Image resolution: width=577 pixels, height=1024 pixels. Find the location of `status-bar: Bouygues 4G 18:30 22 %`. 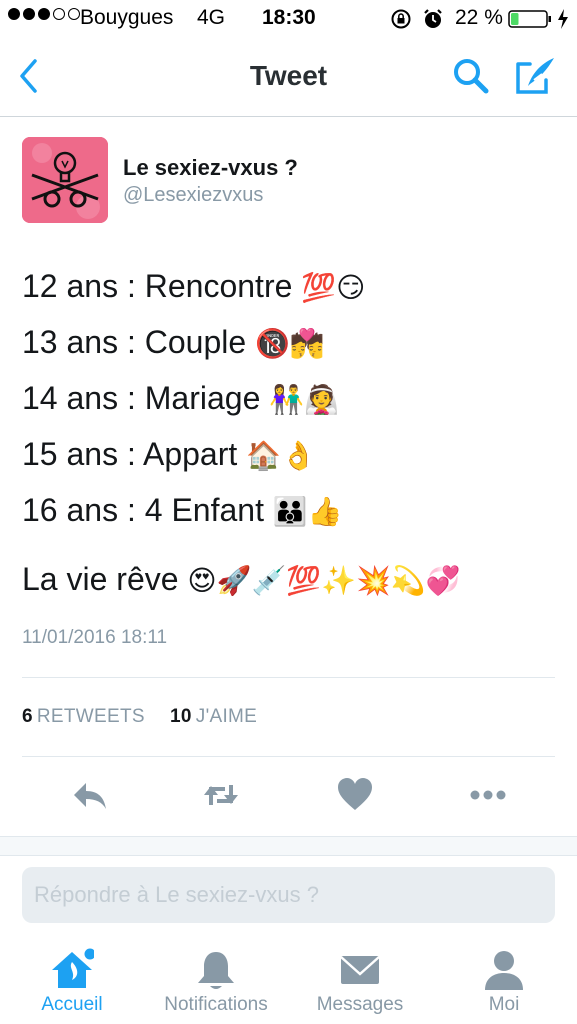

status-bar: Bouygues 4G 18:30 22 % is located at coordinates (288, 19).